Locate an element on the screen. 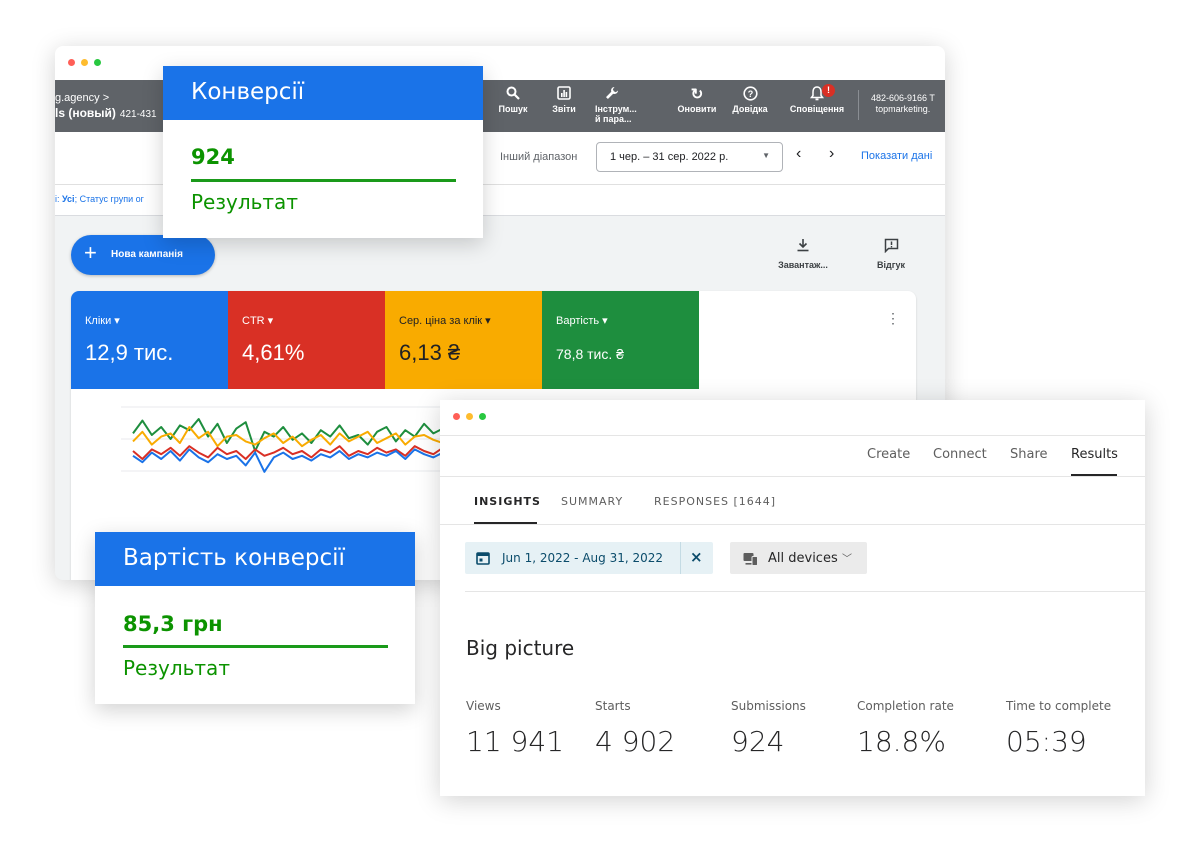 The height and width of the screenshot is (856, 1200). more-options-icon: ⋮ is located at coordinates (893, 318).